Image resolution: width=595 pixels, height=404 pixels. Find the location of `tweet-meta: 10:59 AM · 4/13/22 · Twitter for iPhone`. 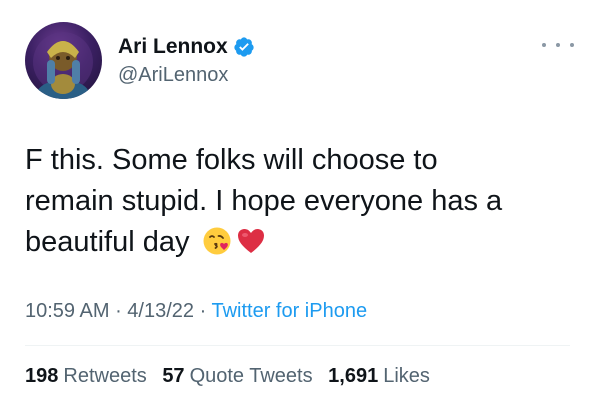

tweet-meta: 10:59 AM · 4/13/22 · Twitter for iPhone is located at coordinates (196, 311).